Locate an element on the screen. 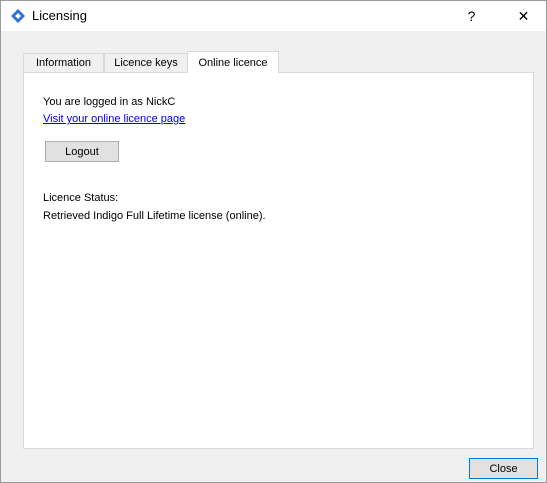  licence-status-label: Licence Status: is located at coordinates (81, 198).